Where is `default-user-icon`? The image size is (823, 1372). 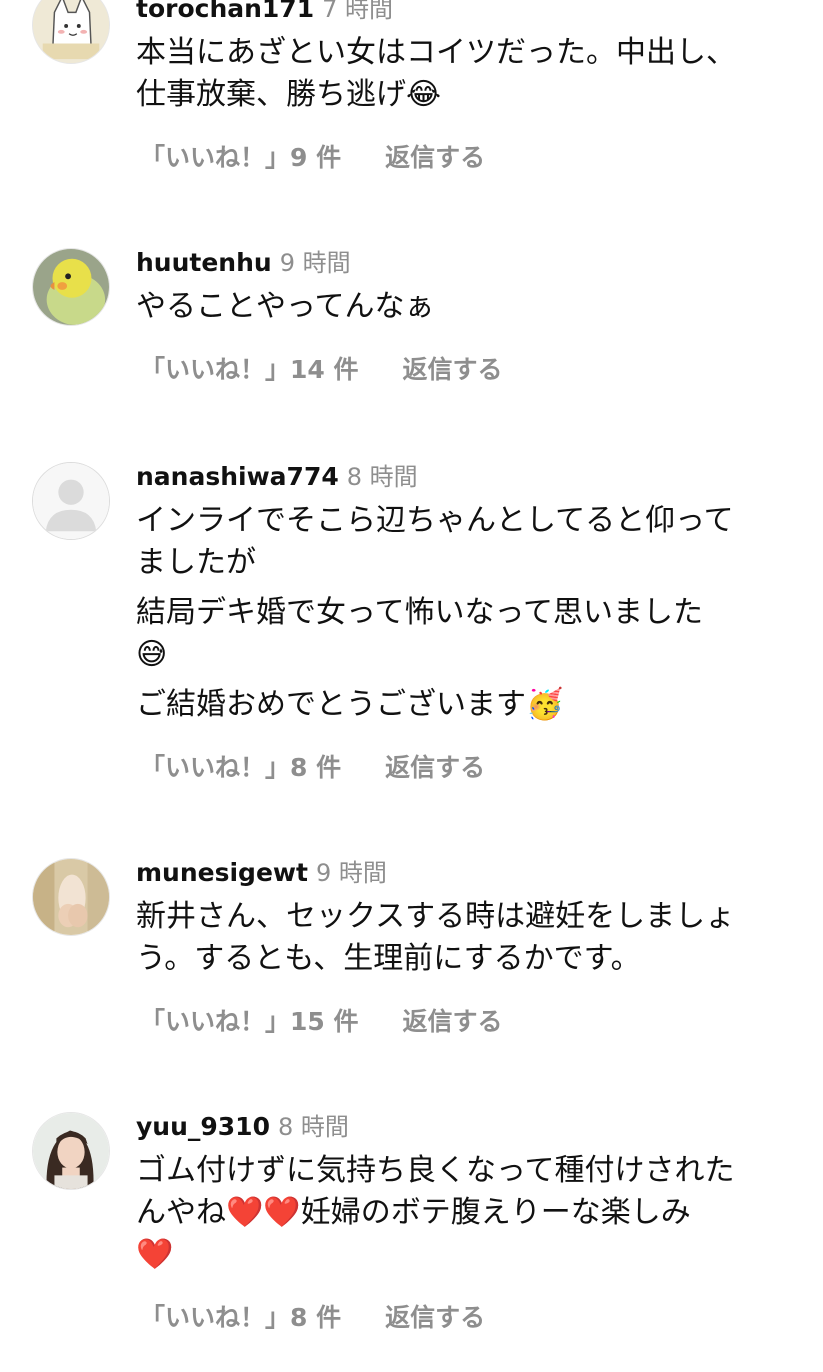 default-user-icon is located at coordinates (71, 501).